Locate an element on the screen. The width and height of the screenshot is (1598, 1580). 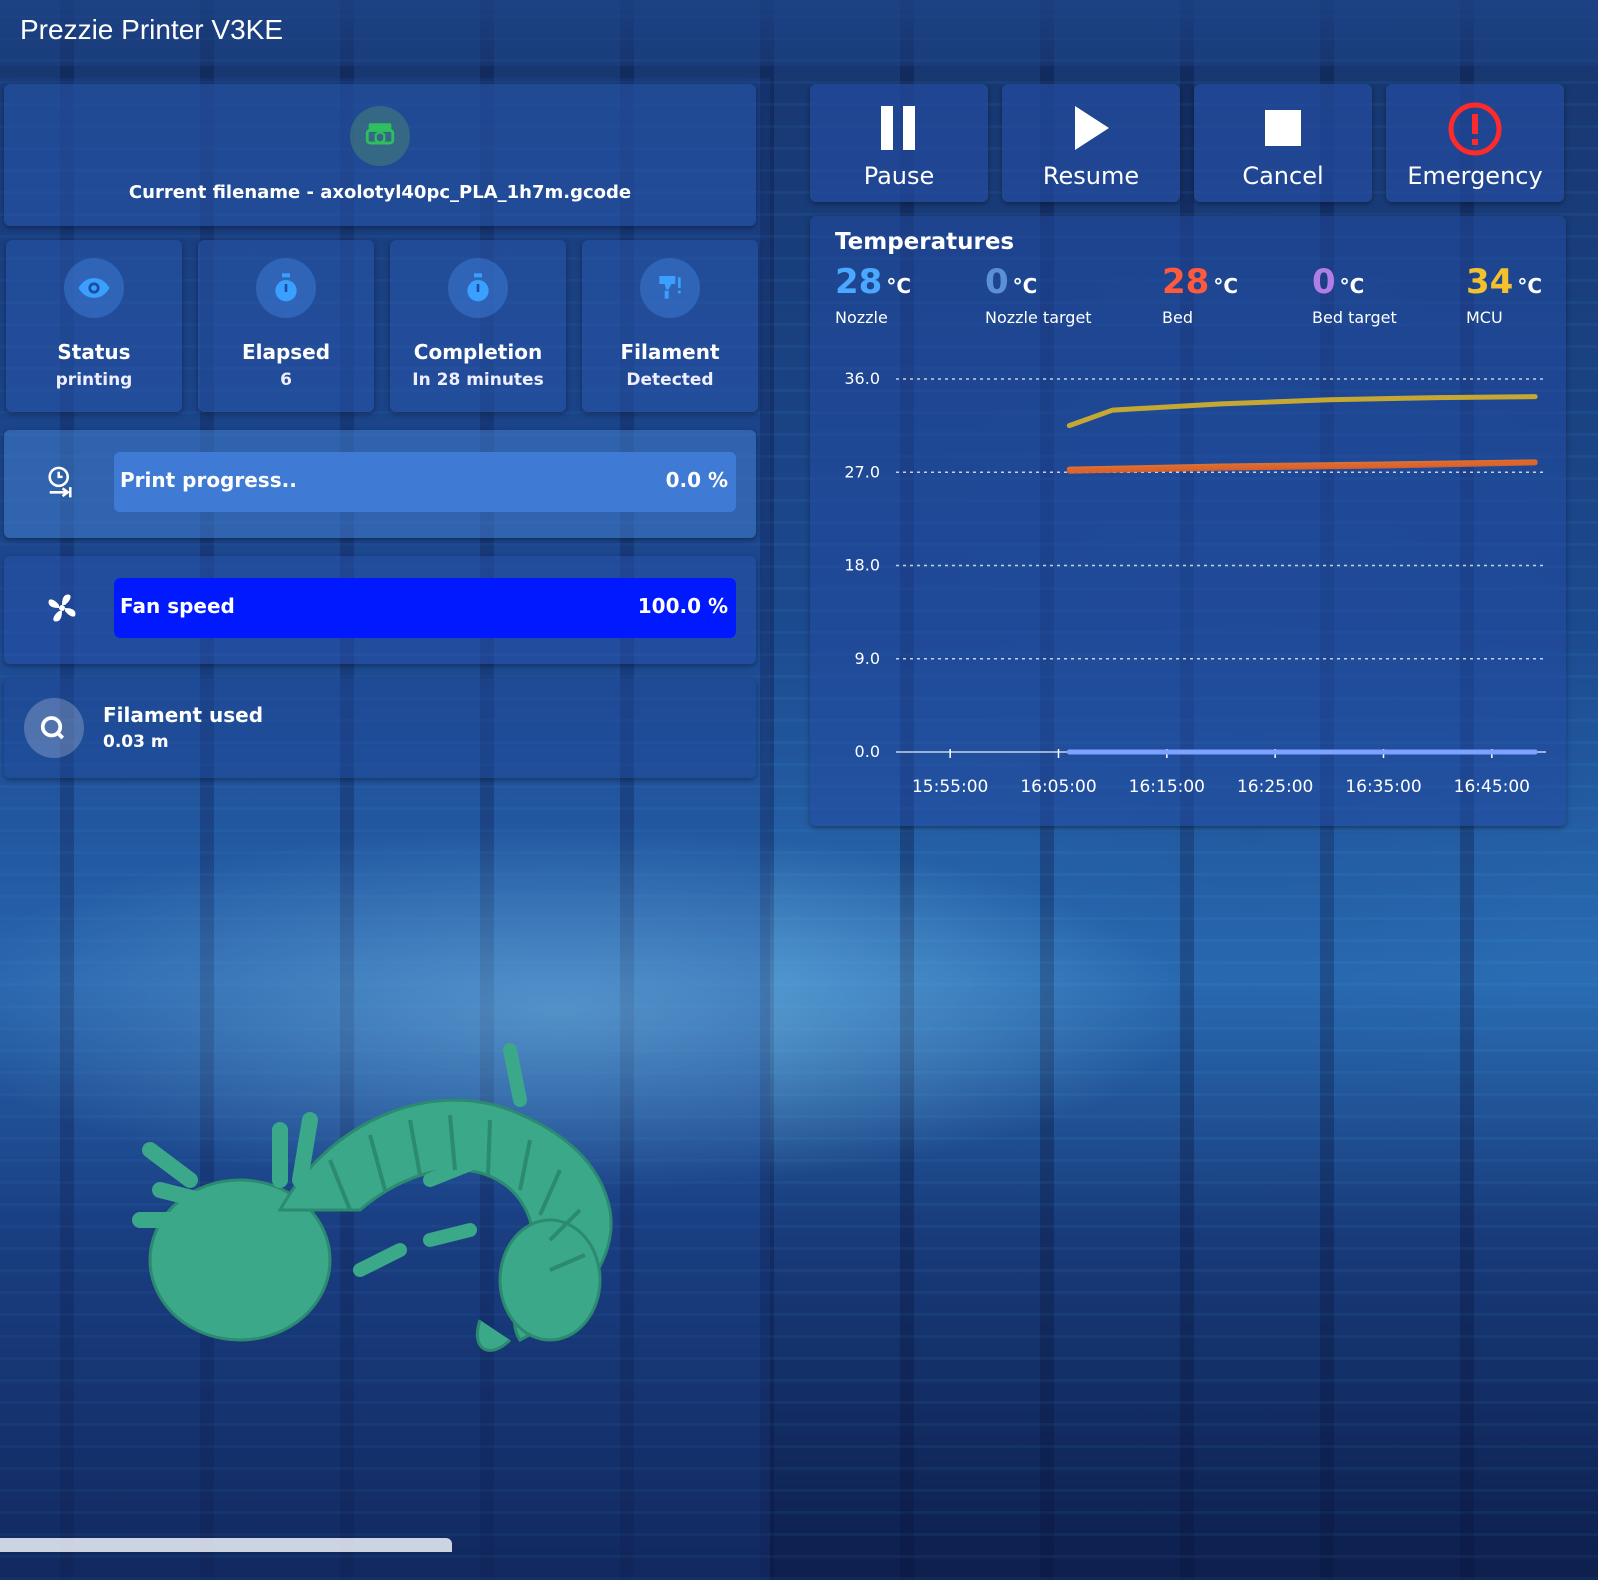
stat-title: Elapsed is located at coordinates (286, 352).